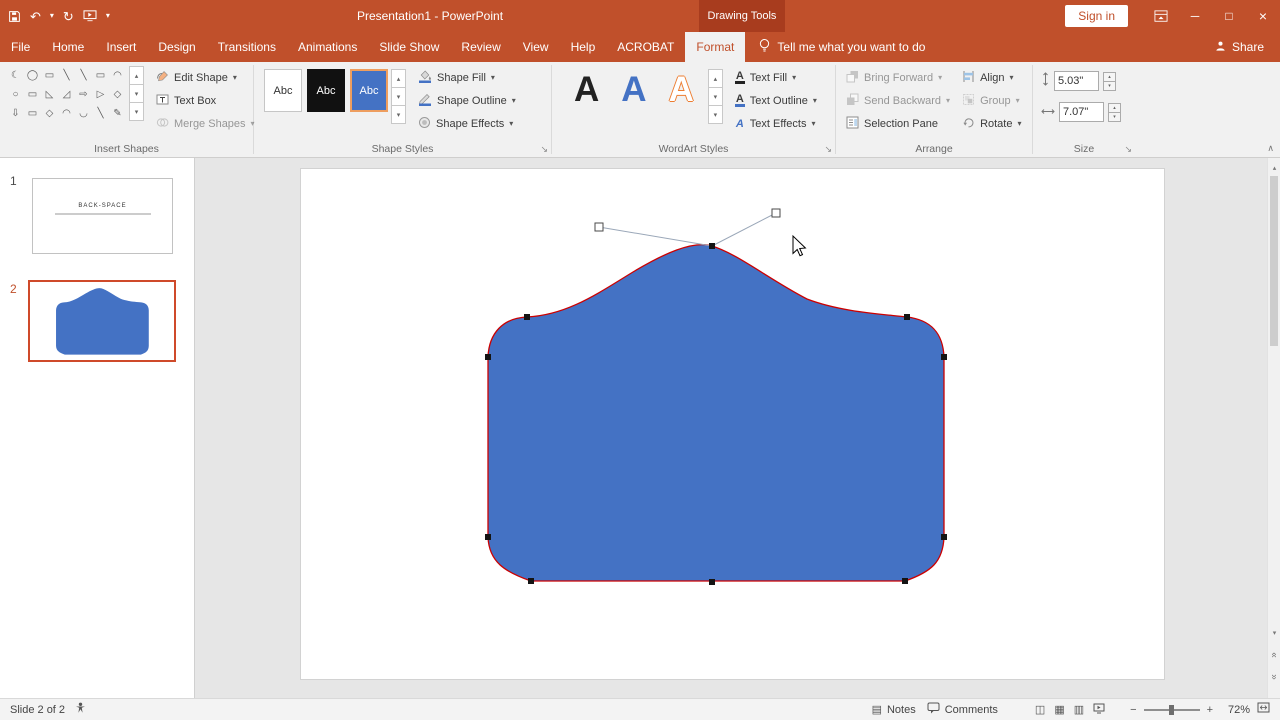 This screenshot has height=720, width=1280. Describe the element at coordinates (467, 123) in the screenshot. I see `shape-effects-button: Shape Effects ▾` at that location.